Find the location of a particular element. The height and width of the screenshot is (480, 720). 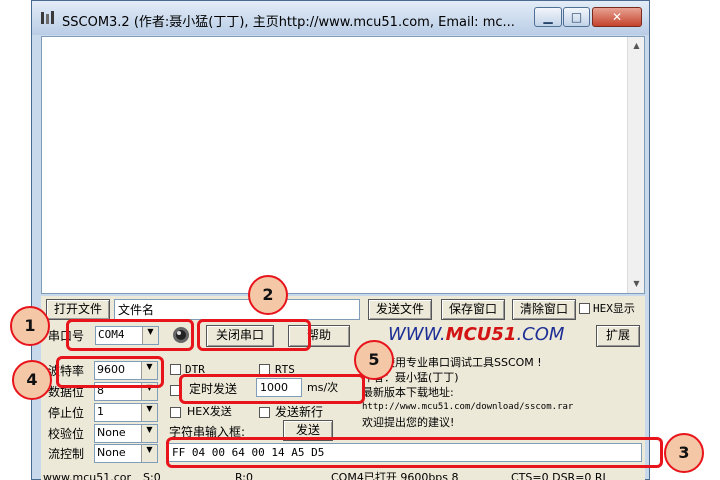

annotation-box-baud is located at coordinates (110, 372).